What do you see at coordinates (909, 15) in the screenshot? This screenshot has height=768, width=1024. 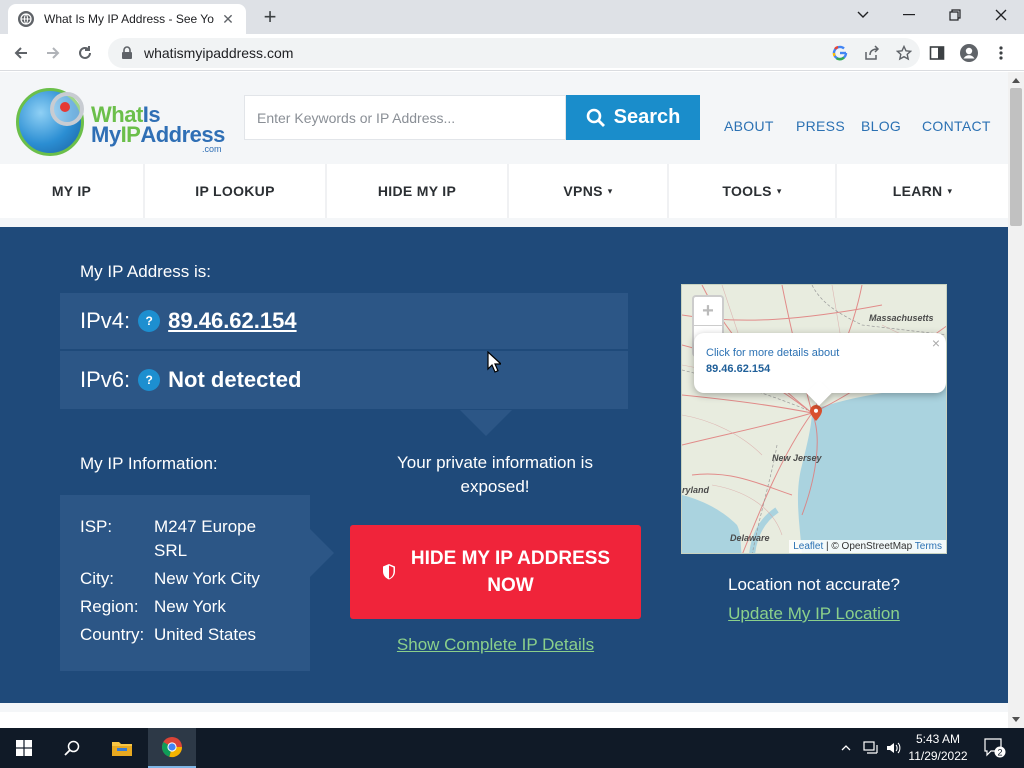 I see `minimize-button` at bounding box center [909, 15].